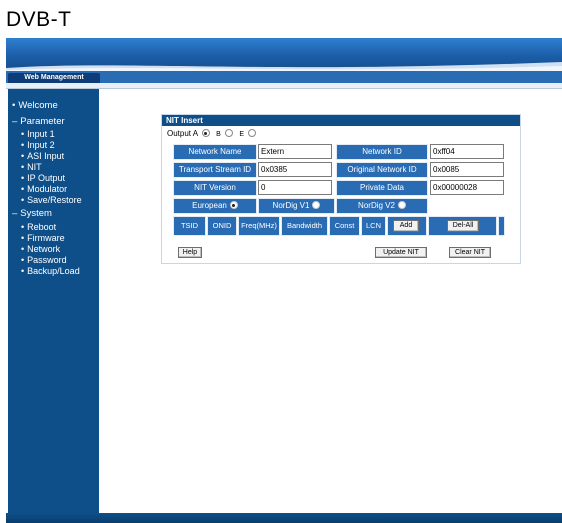  I want to click on sidebar-item-reboot: • Reboot, so click(38, 227).